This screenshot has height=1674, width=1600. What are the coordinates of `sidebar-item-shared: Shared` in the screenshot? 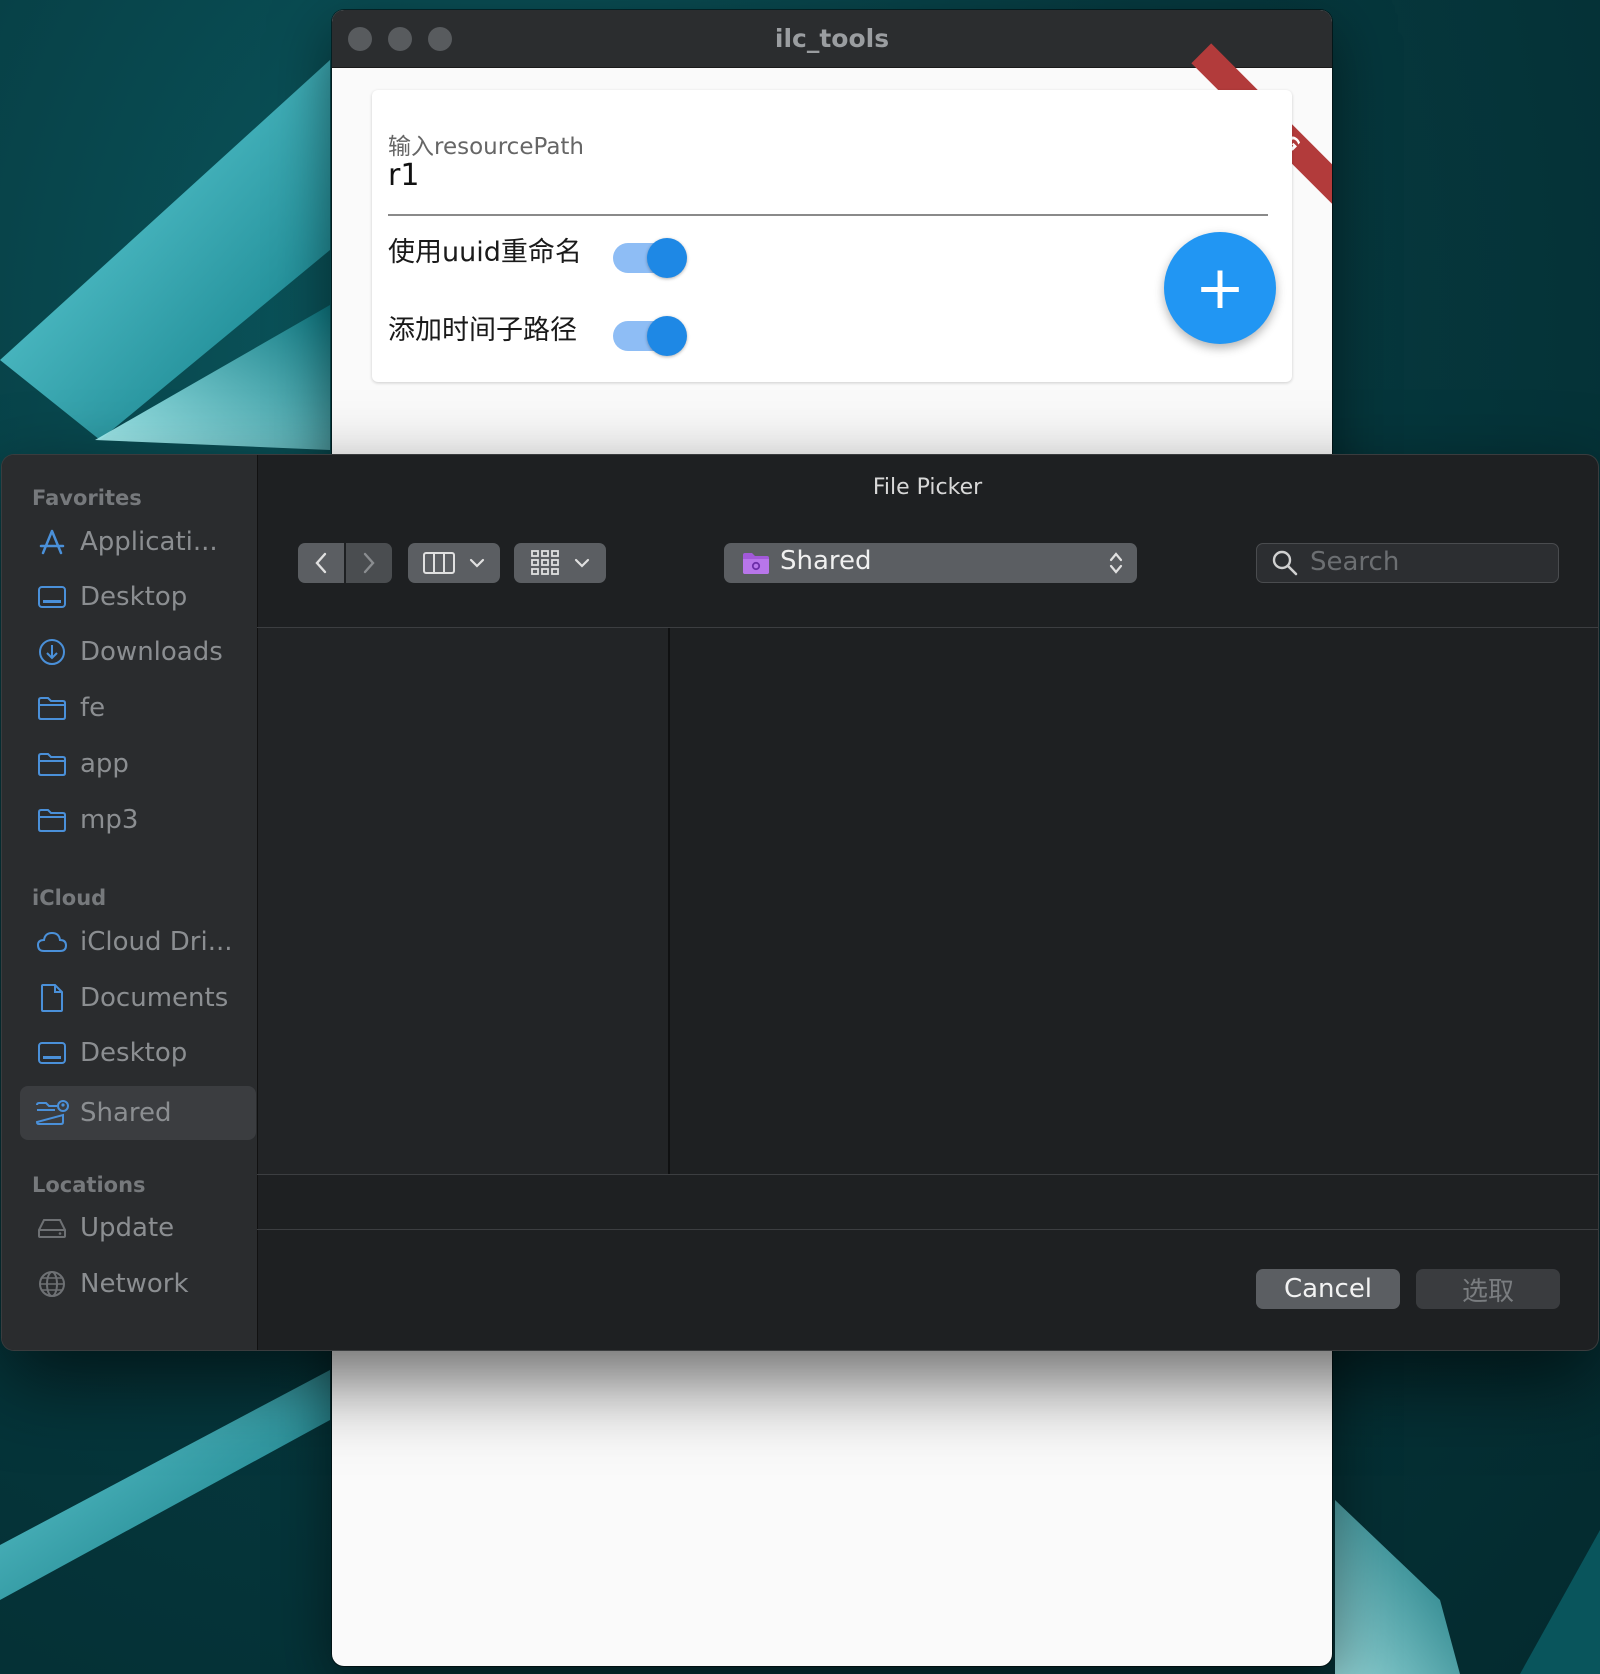 It's located at (138, 1113).